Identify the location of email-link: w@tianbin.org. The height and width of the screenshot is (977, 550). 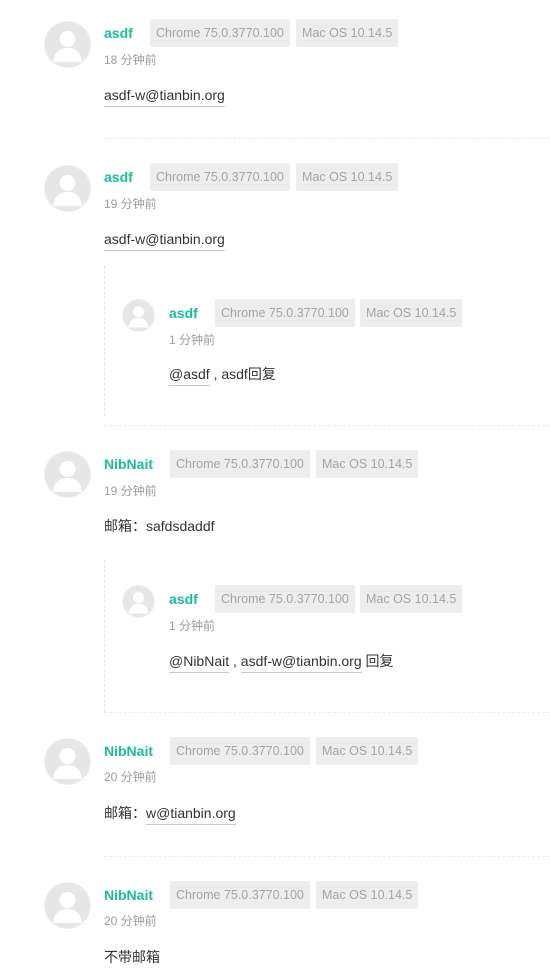
(191, 815).